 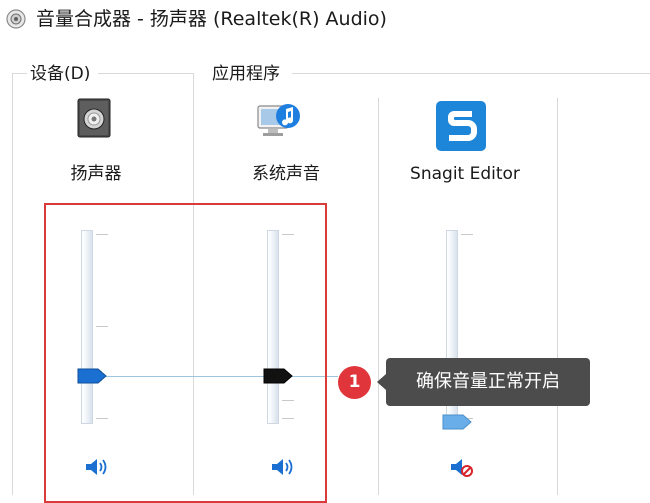 I want to click on apps-section-label: 应用程序, so click(x=246, y=74).